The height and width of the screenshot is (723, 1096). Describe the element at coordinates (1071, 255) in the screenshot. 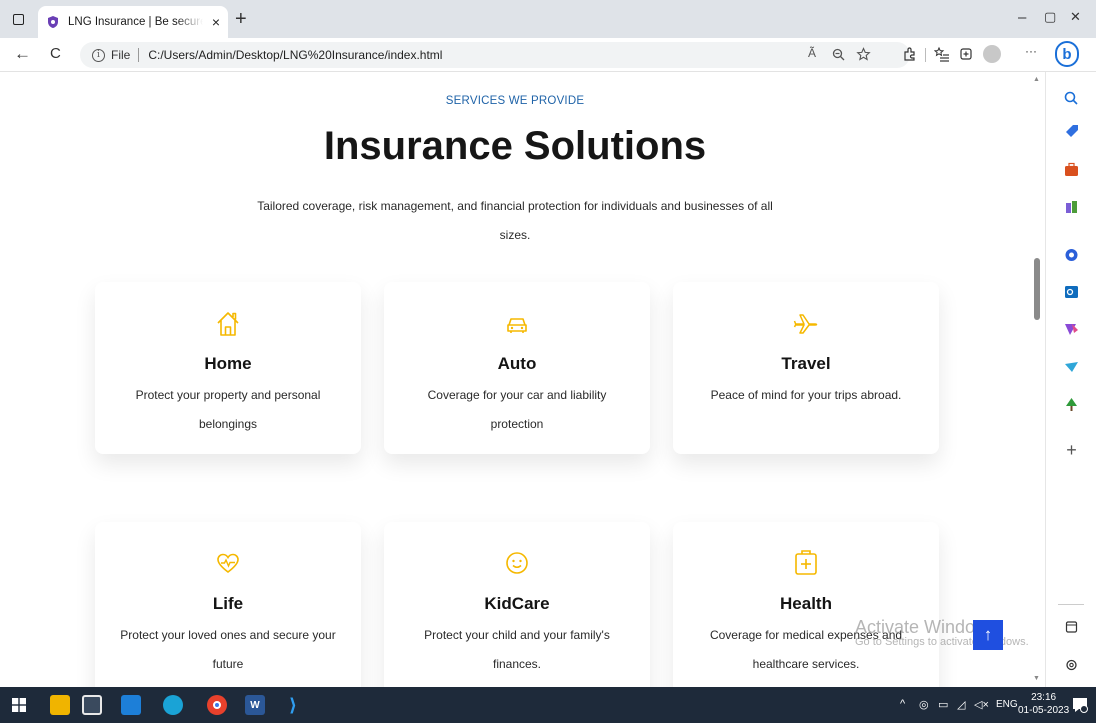

I see `office-icon` at that location.